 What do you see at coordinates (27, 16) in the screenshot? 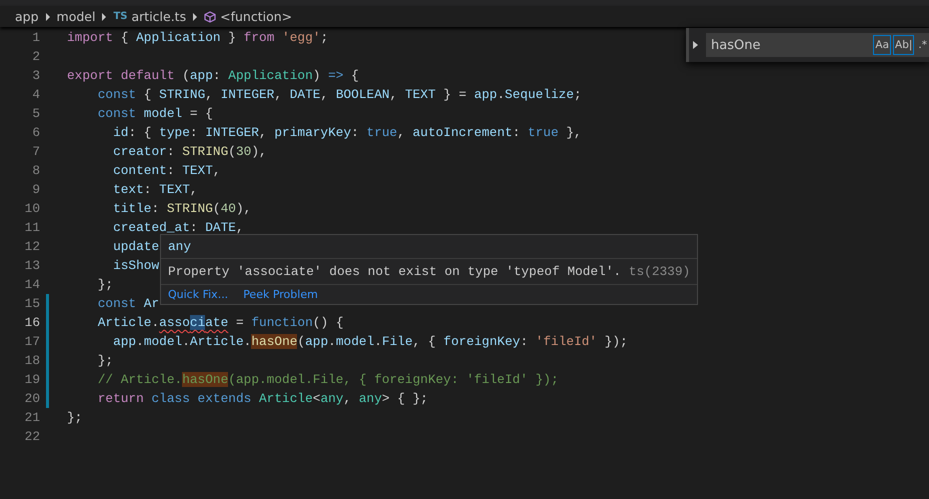
I see `breadcrumb-item: app` at bounding box center [27, 16].